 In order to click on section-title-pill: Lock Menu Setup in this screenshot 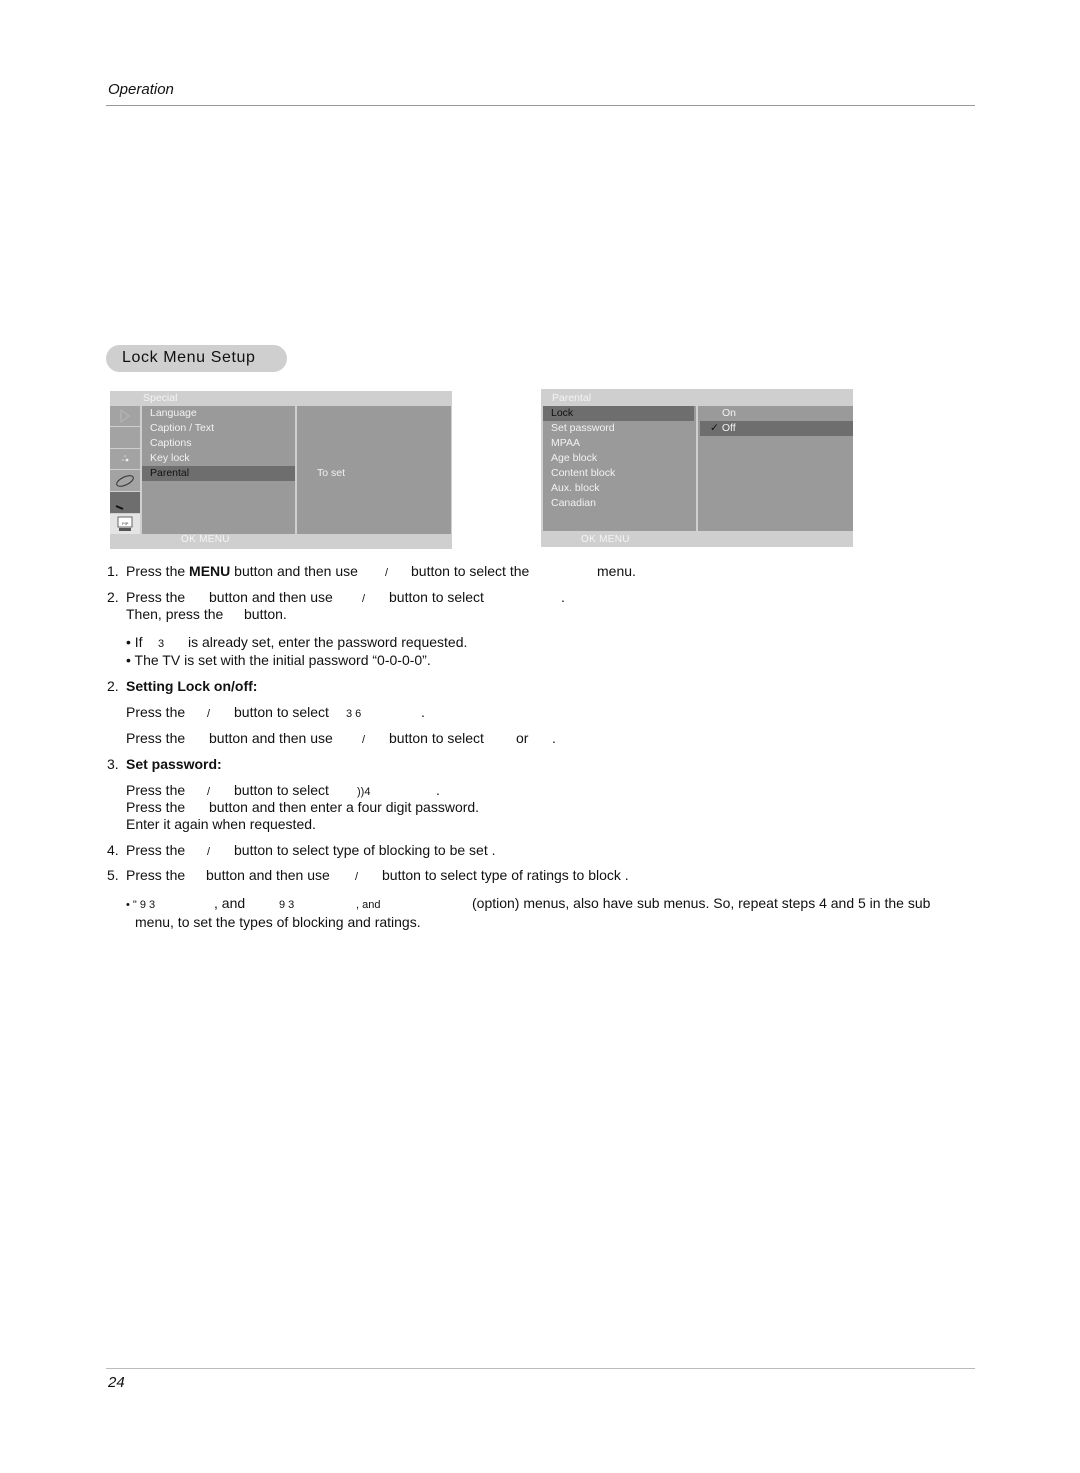, I will do `click(196, 358)`.